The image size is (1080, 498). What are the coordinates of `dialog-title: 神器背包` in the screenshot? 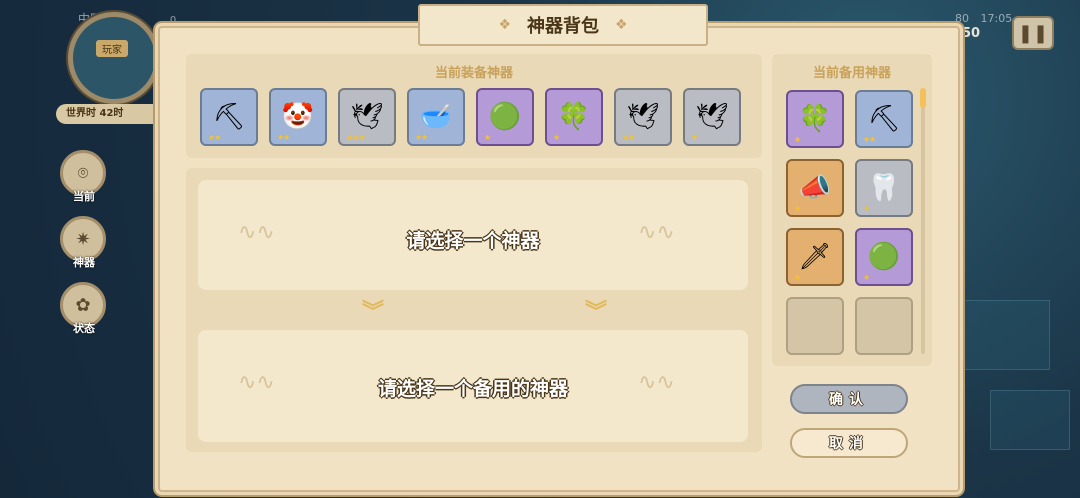 It's located at (563, 26).